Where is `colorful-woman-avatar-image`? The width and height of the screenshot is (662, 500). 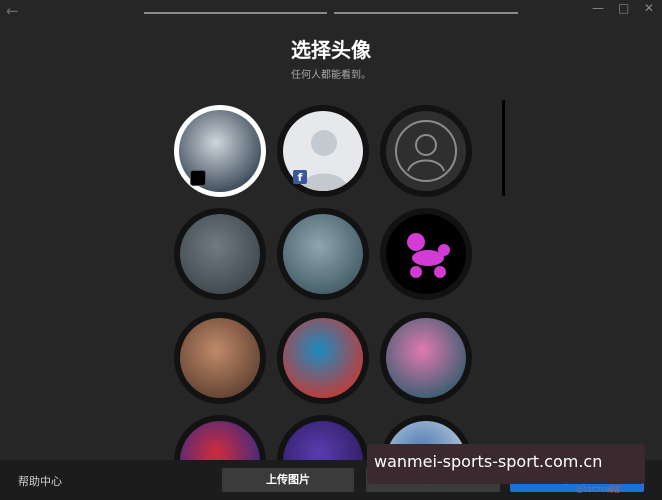 colorful-woman-avatar-image is located at coordinates (426, 358).